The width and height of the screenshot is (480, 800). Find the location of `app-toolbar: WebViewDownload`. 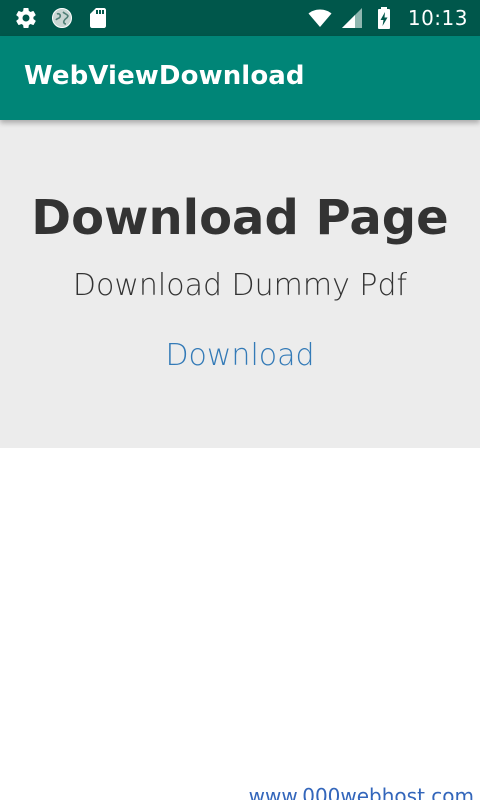

app-toolbar: WebViewDownload is located at coordinates (240, 78).